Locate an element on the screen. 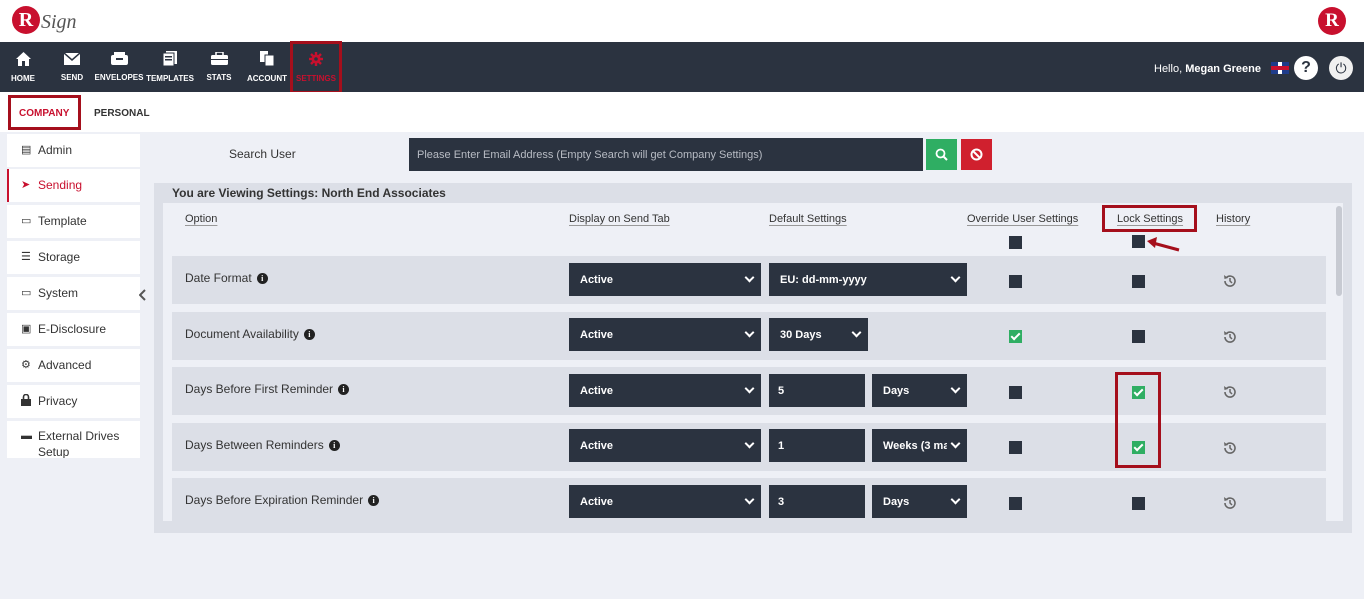  paper-plane-icon: ➤ is located at coordinates (26, 185).